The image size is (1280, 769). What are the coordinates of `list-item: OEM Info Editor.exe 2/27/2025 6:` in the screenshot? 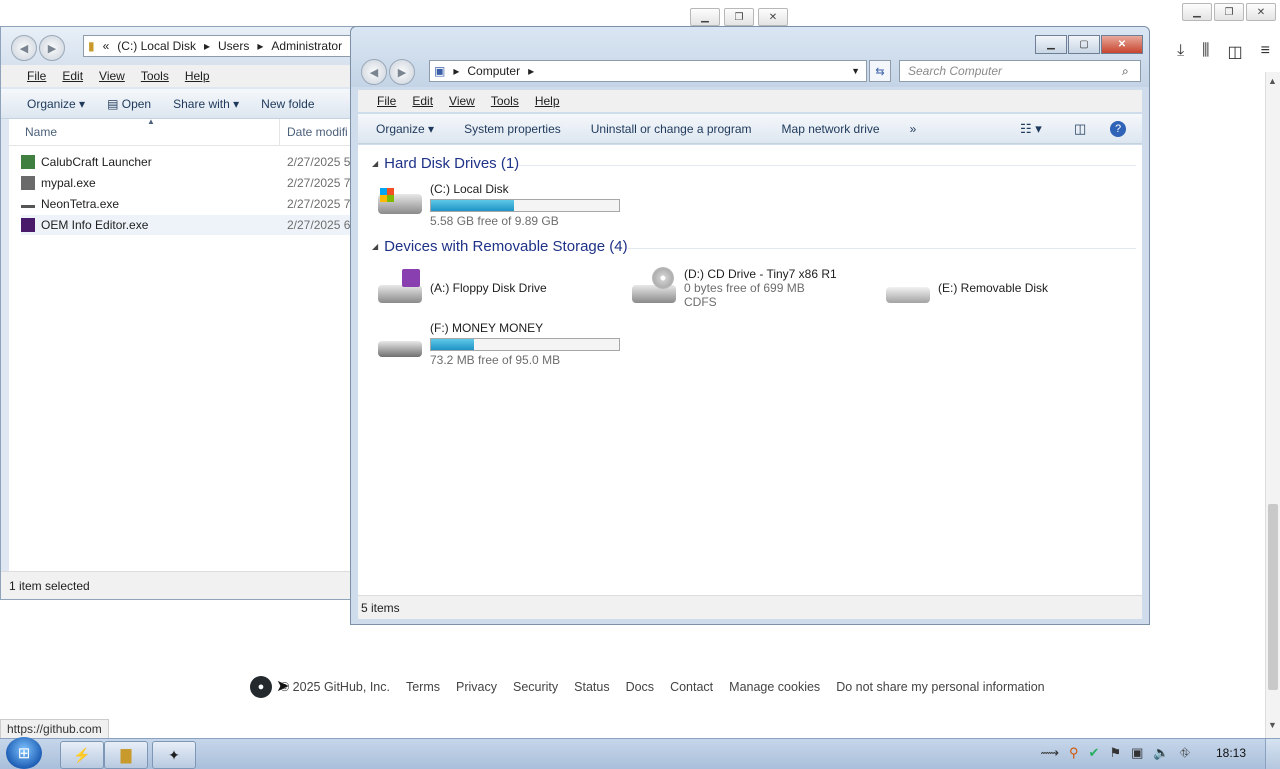 It's located at (191, 225).